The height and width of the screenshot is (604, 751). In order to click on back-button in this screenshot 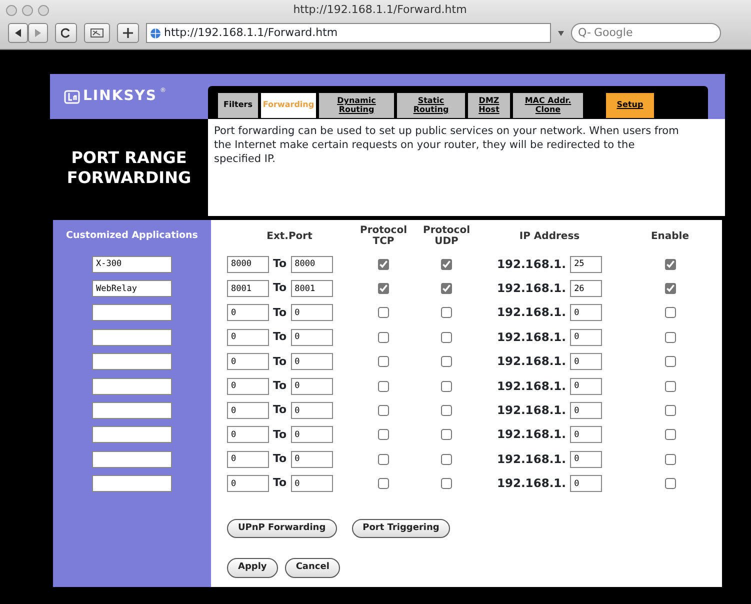, I will do `click(18, 33)`.